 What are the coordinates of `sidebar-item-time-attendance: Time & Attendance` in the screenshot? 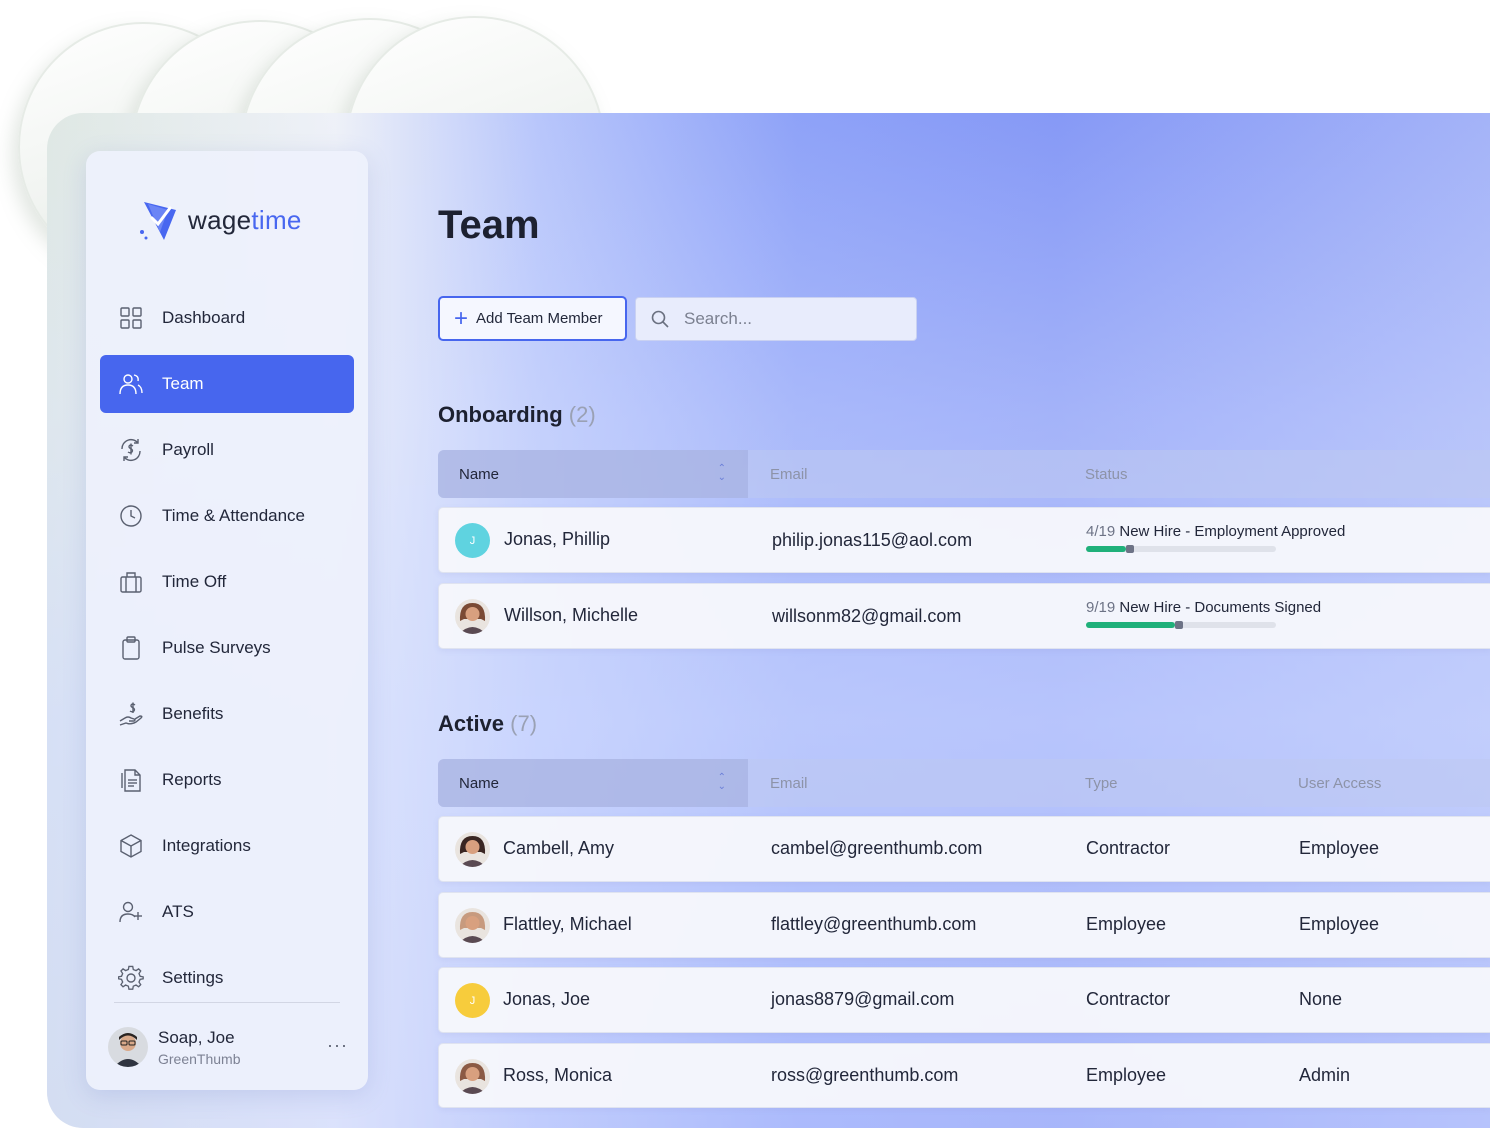 It's located at (227, 516).